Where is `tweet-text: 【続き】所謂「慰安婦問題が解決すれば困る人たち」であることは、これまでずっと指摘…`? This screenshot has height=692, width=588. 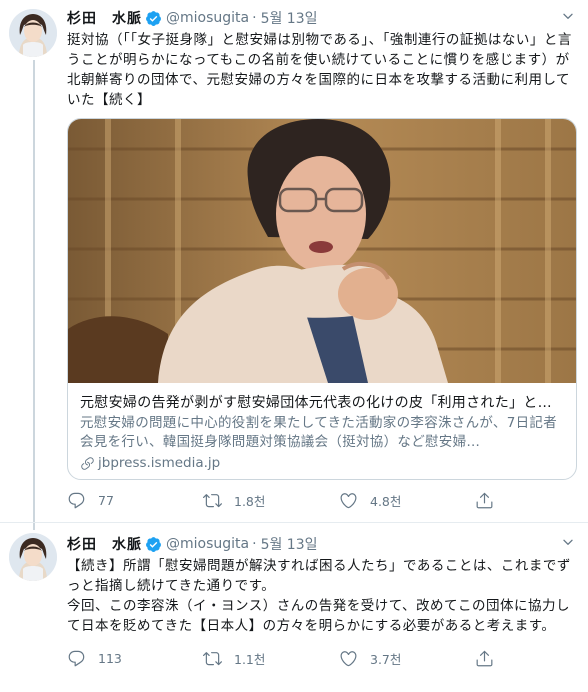 tweet-text: 【続き】所謂「慰安婦問題が解決すれば困る人たち」であることは、これまでずっと指摘… is located at coordinates (322, 596).